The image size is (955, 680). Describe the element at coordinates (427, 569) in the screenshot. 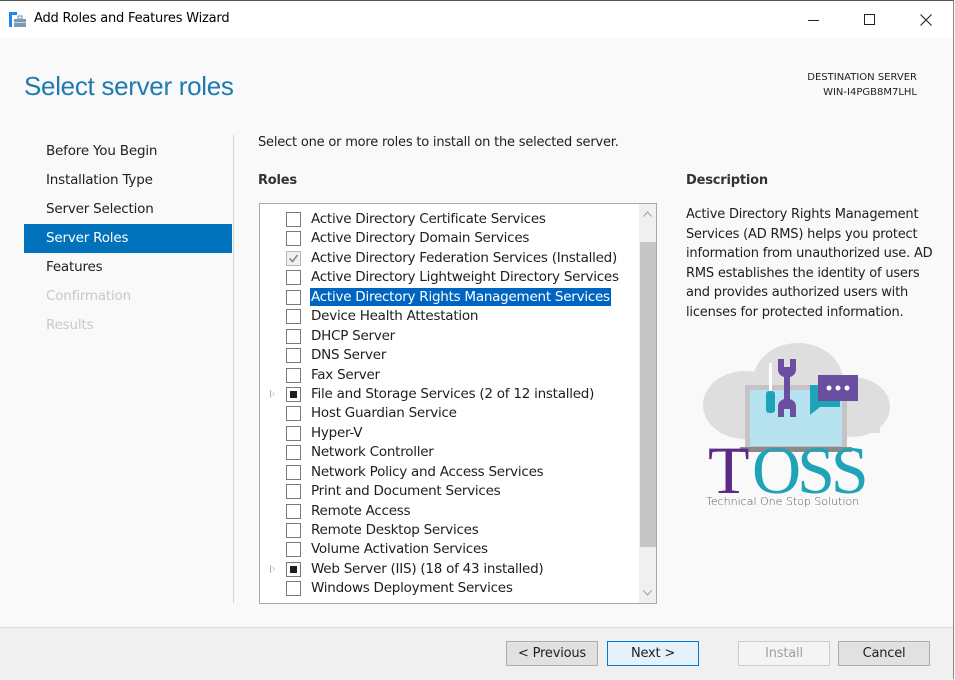

I see `role-label: Web Server (IIS) (18 of 43 installed)` at that location.